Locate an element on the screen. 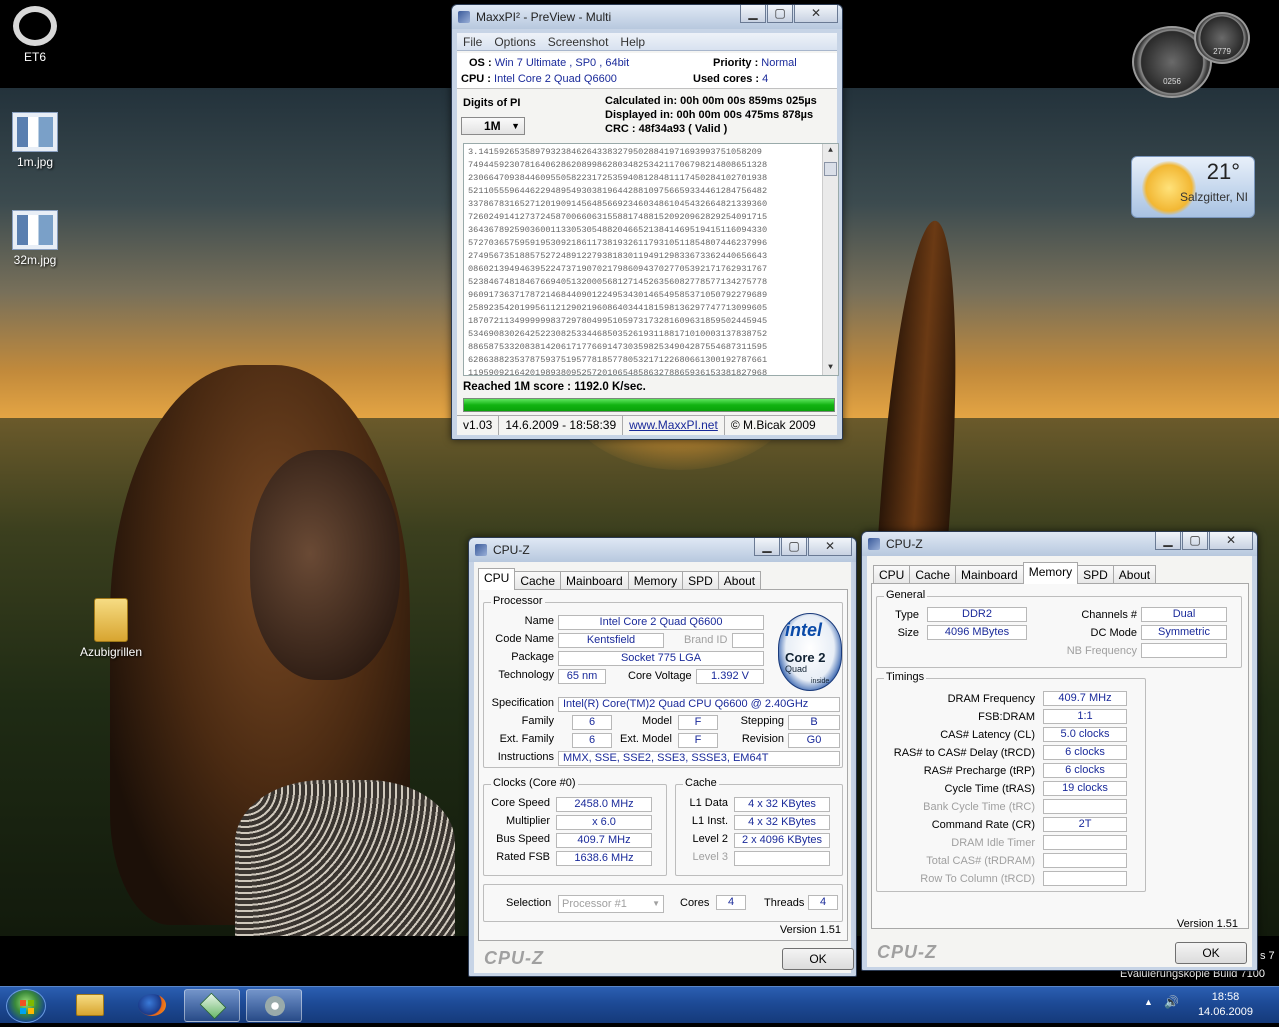  wallpaper-portrait-shirt is located at coordinates (345, 858).